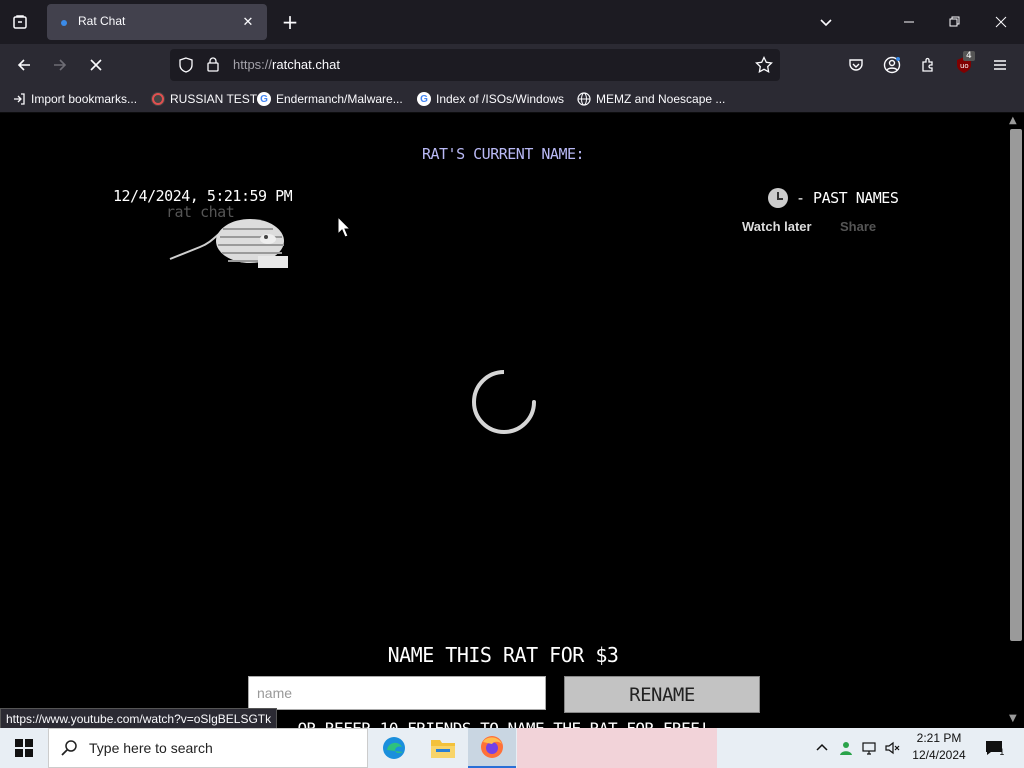 Image resolution: width=1024 pixels, height=768 pixels. Describe the element at coordinates (492, 748) in the screenshot. I see `firefox-icon` at that location.